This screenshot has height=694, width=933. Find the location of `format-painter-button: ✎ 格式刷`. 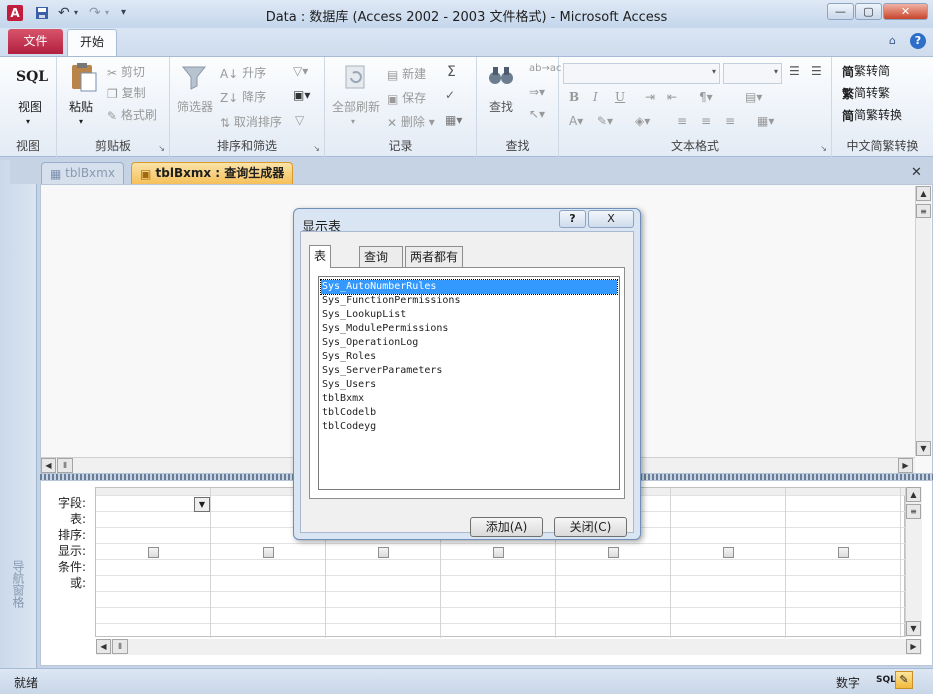

format-painter-button: ✎ 格式刷 is located at coordinates (132, 114).